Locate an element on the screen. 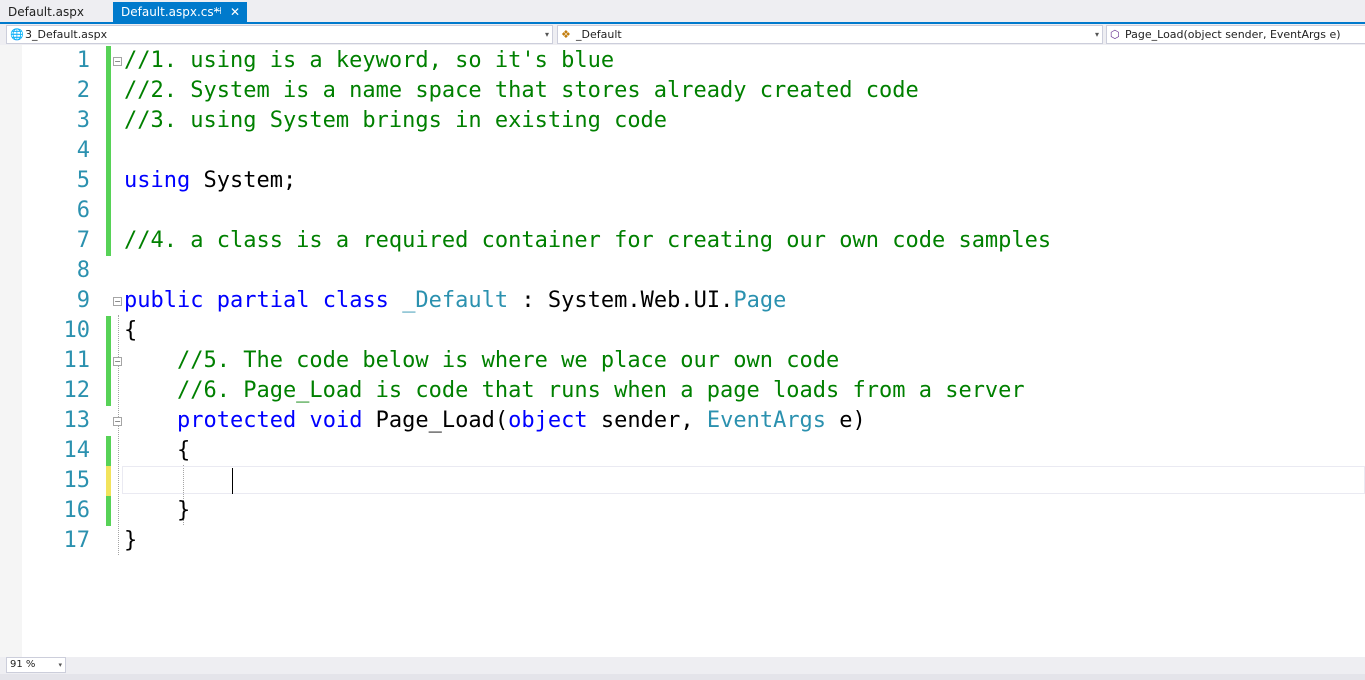 Image resolution: width=1365 pixels, height=680 pixels. code-line-15: 15 is located at coordinates (682, 481).